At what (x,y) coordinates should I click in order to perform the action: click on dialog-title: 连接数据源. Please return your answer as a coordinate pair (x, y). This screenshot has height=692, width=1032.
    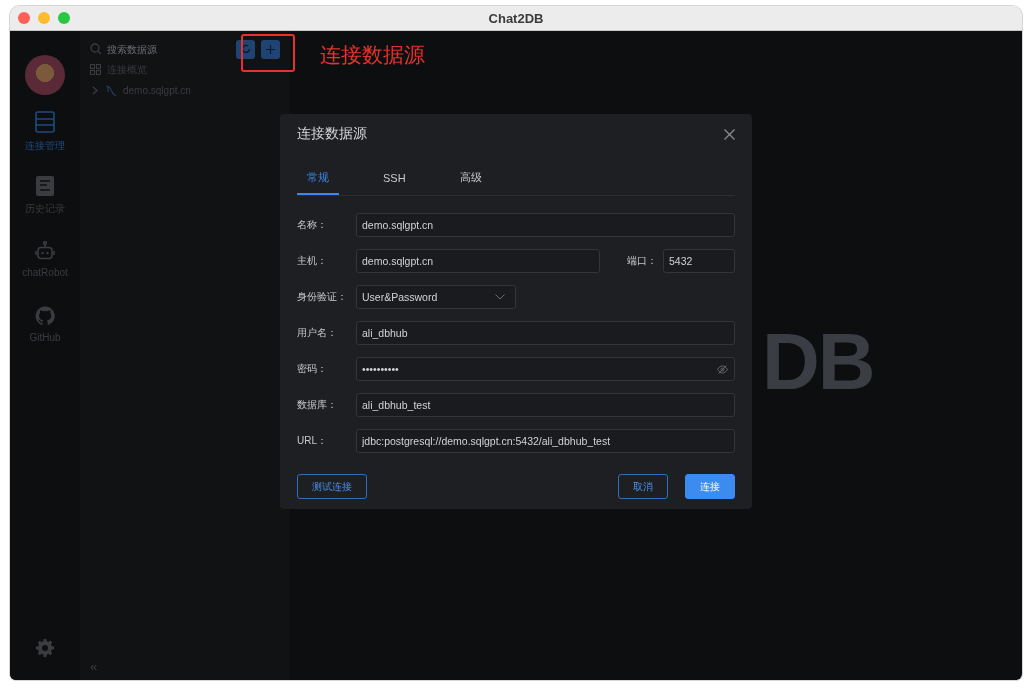
    Looking at the image, I should click on (332, 134).